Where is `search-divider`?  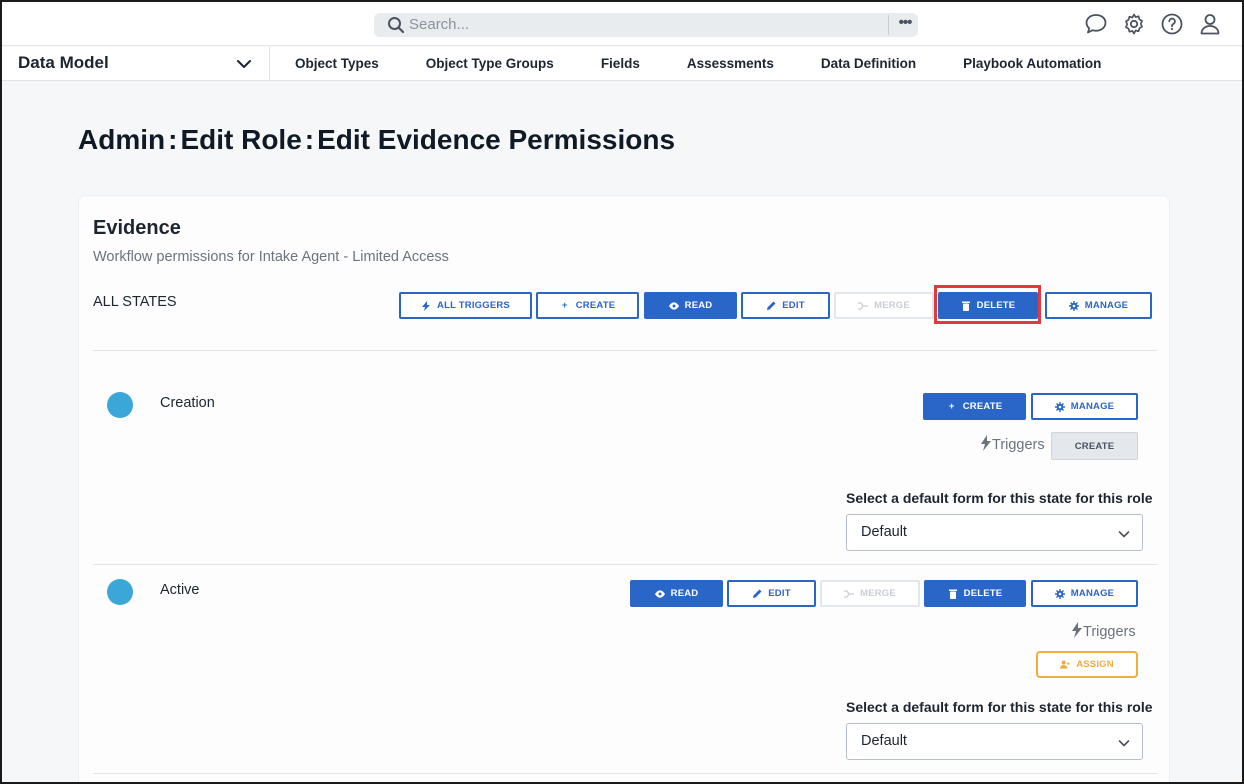 search-divider is located at coordinates (888, 25).